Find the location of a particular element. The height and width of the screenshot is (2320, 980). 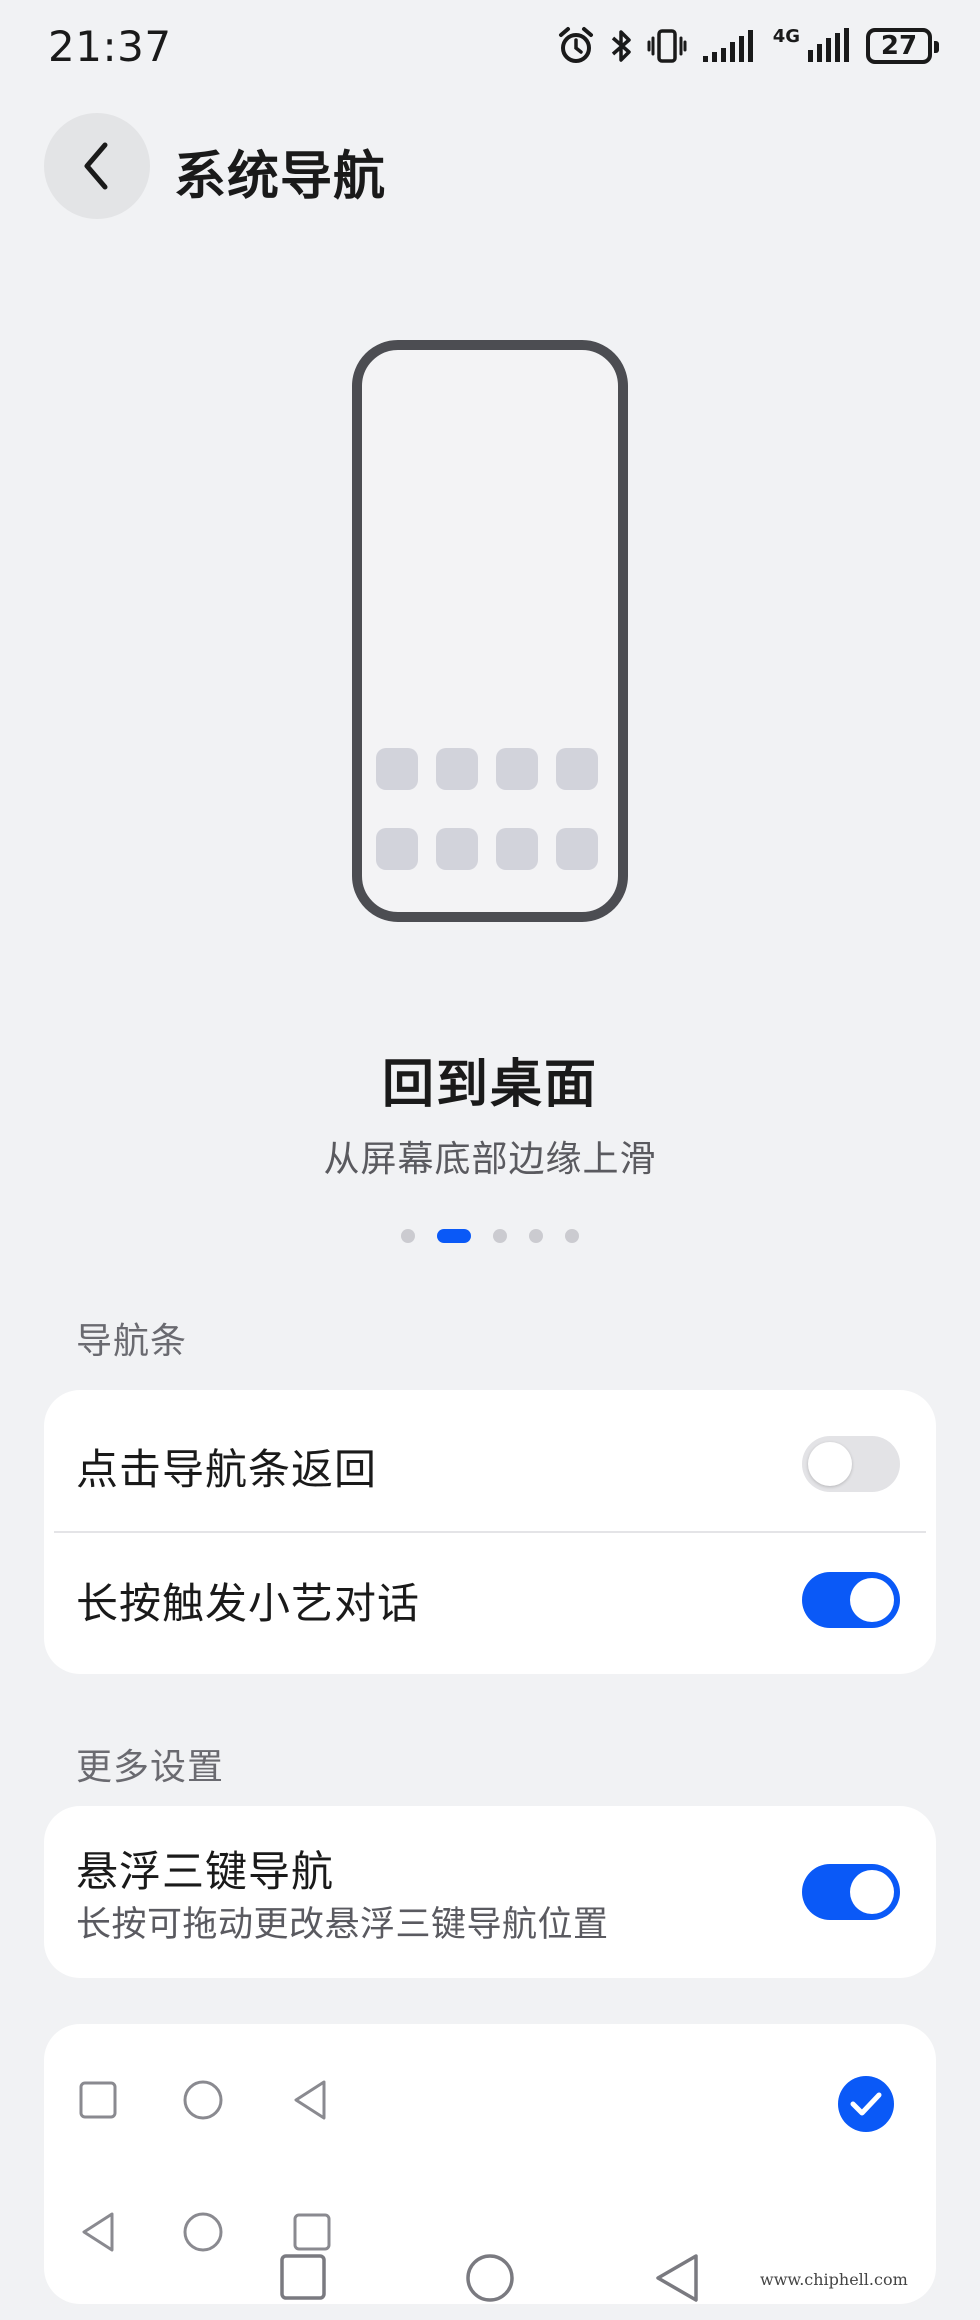

section-label-nav-bar: 导航条 is located at coordinates (132, 1341).